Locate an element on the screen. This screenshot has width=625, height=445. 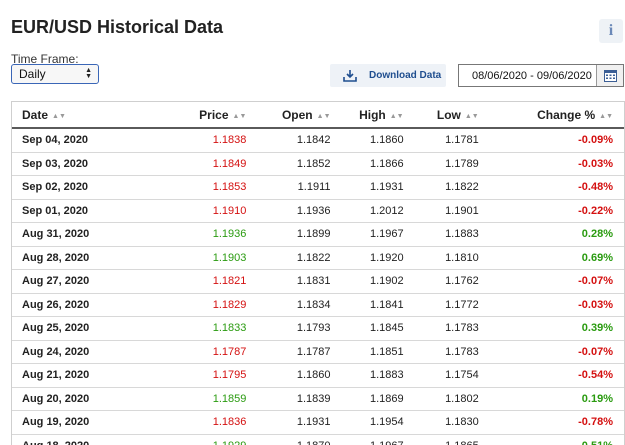
price-cell: 1.1929 is located at coordinates (201, 439).